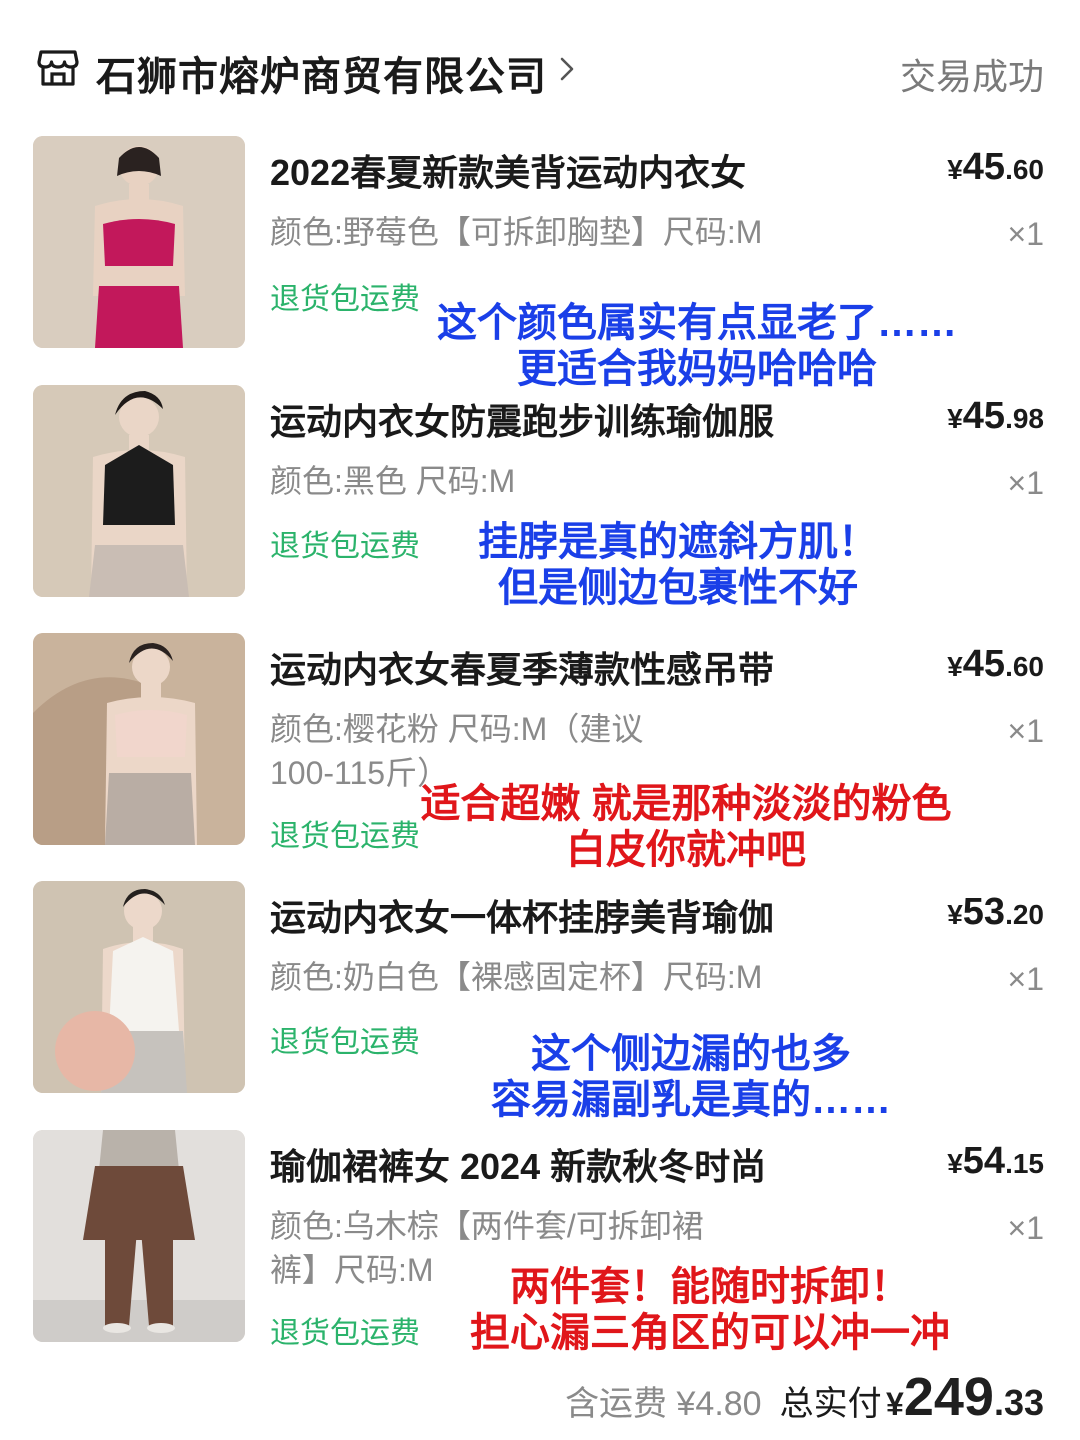 The width and height of the screenshot is (1080, 1440). Describe the element at coordinates (1024, 418) in the screenshot. I see `price-decimal: .98` at that location.